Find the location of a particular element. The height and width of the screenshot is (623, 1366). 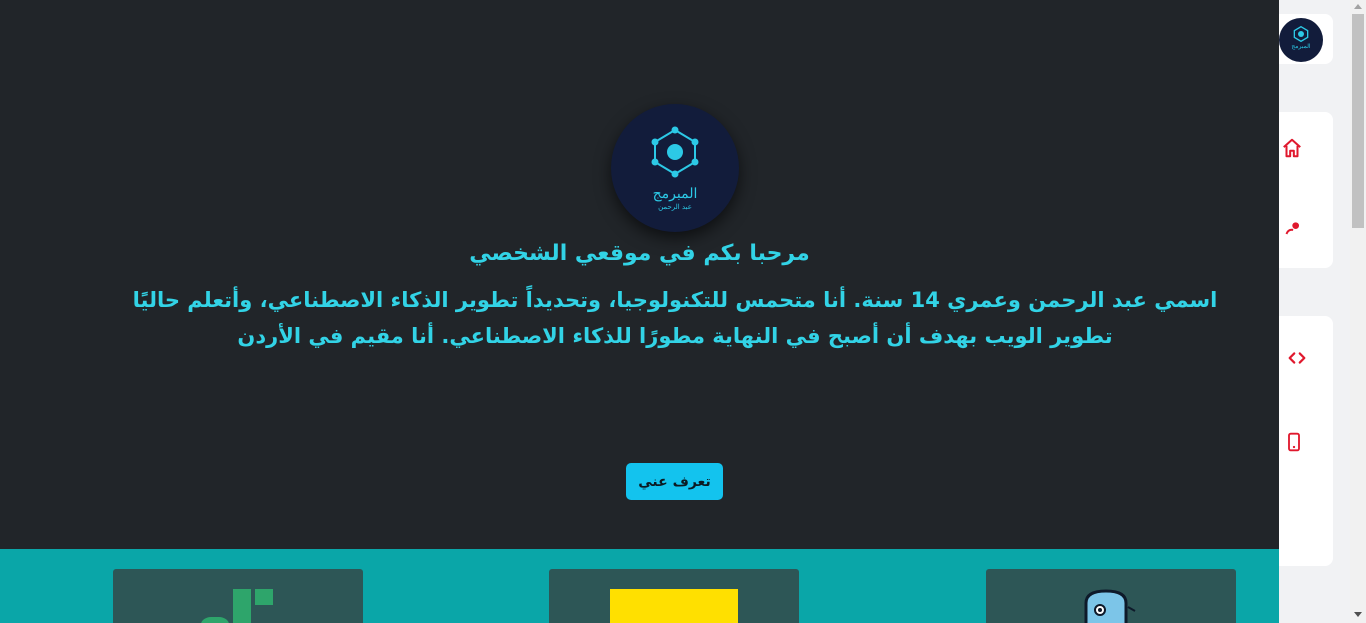

nav-panel-top is located at coordinates (1306, 190).